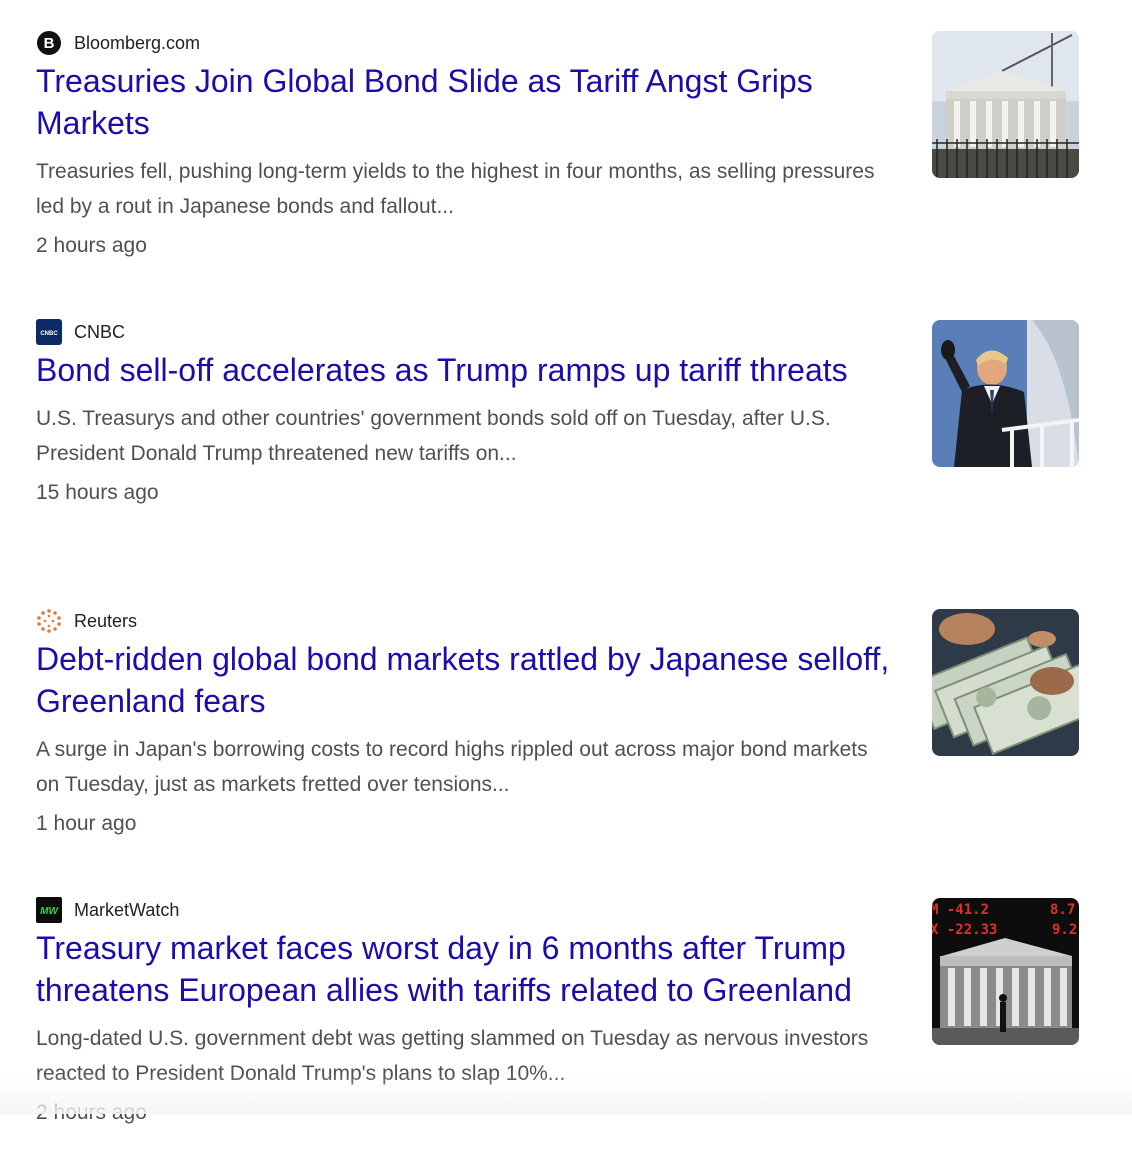 The width and height of the screenshot is (1132, 1155). I want to click on news-source-name: CNBC, so click(100, 331).